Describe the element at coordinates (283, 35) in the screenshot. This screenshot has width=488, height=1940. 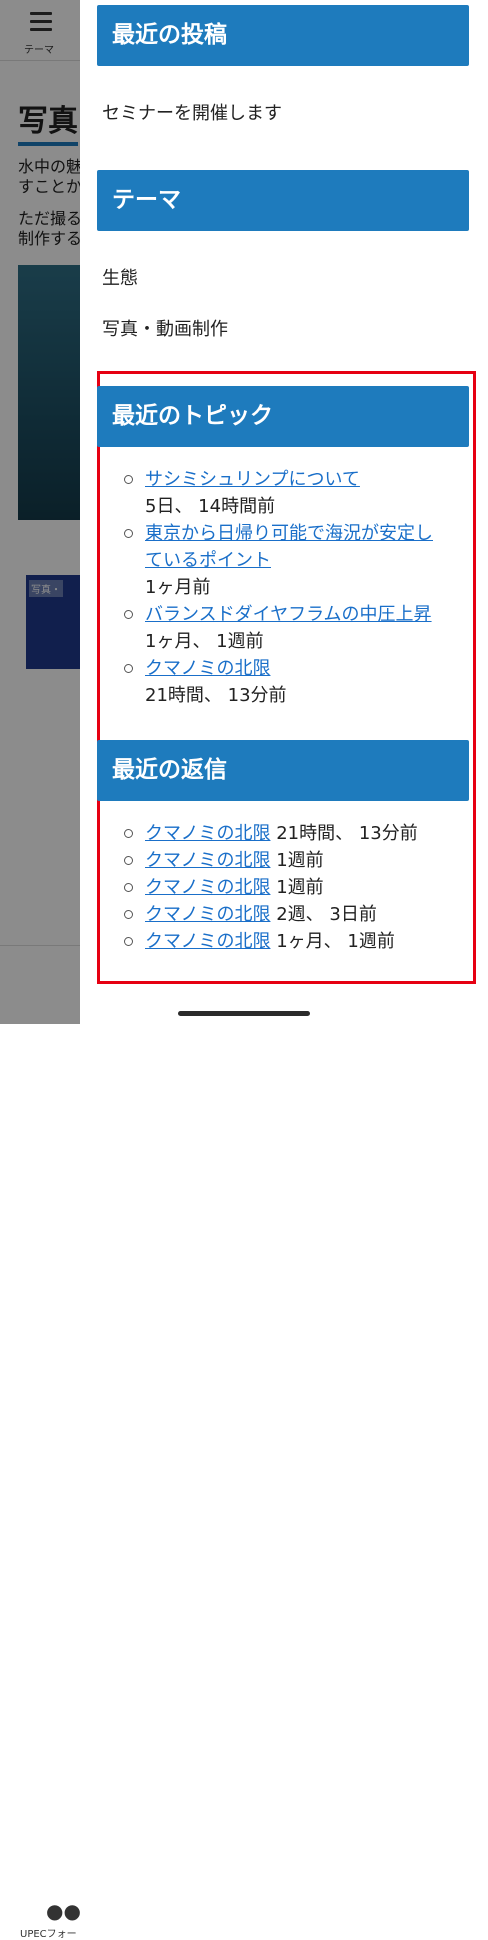
I see `recent-posts-heading: 最近の投稿` at that location.